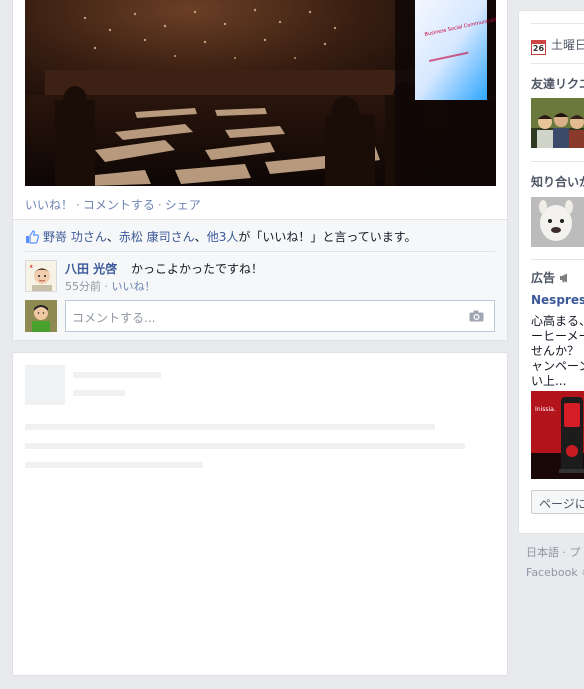 This screenshot has height=689, width=584. Describe the element at coordinates (119, 205) in the screenshot. I see `comment-link: コメントする` at that location.